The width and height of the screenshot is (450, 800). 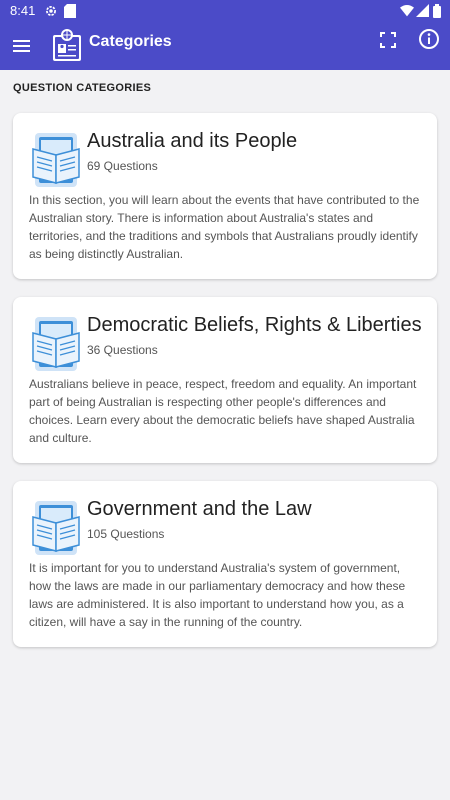 What do you see at coordinates (225, 46) in the screenshot?
I see `app-bar: Categories` at bounding box center [225, 46].